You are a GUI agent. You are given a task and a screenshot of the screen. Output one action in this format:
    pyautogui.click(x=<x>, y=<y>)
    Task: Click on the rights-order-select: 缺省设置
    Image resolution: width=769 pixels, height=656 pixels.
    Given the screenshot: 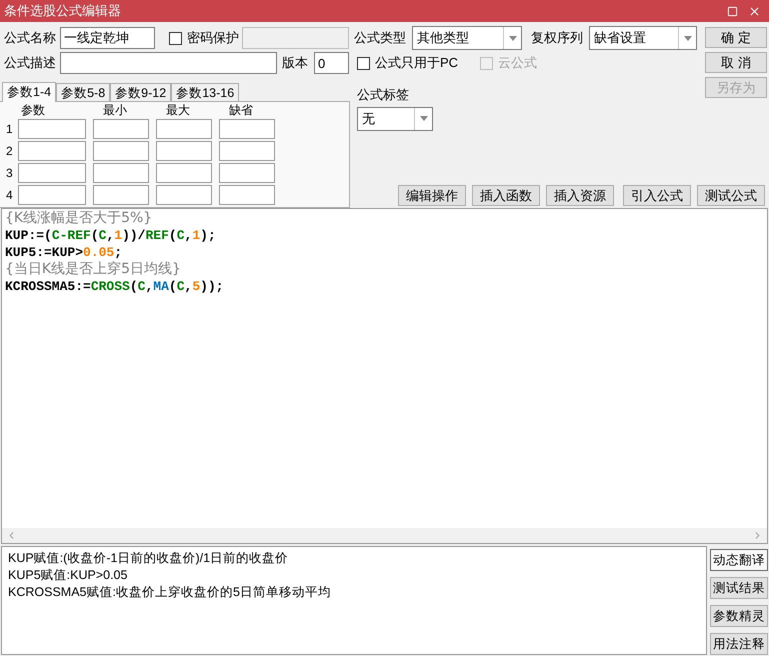 What is the action you would take?
    pyautogui.click(x=643, y=38)
    